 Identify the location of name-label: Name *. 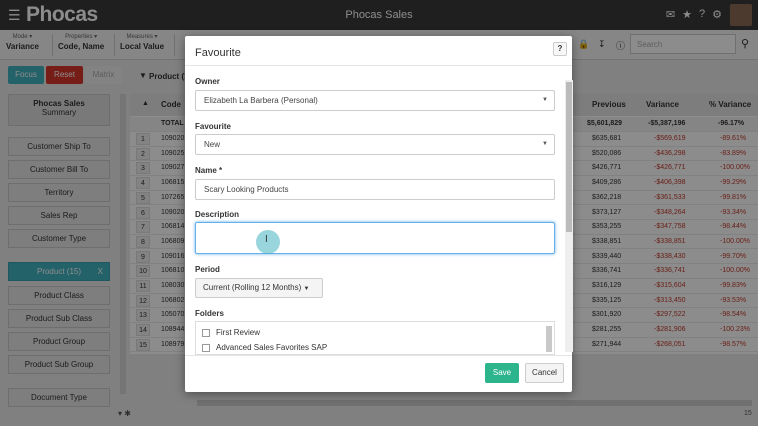
(209, 170).